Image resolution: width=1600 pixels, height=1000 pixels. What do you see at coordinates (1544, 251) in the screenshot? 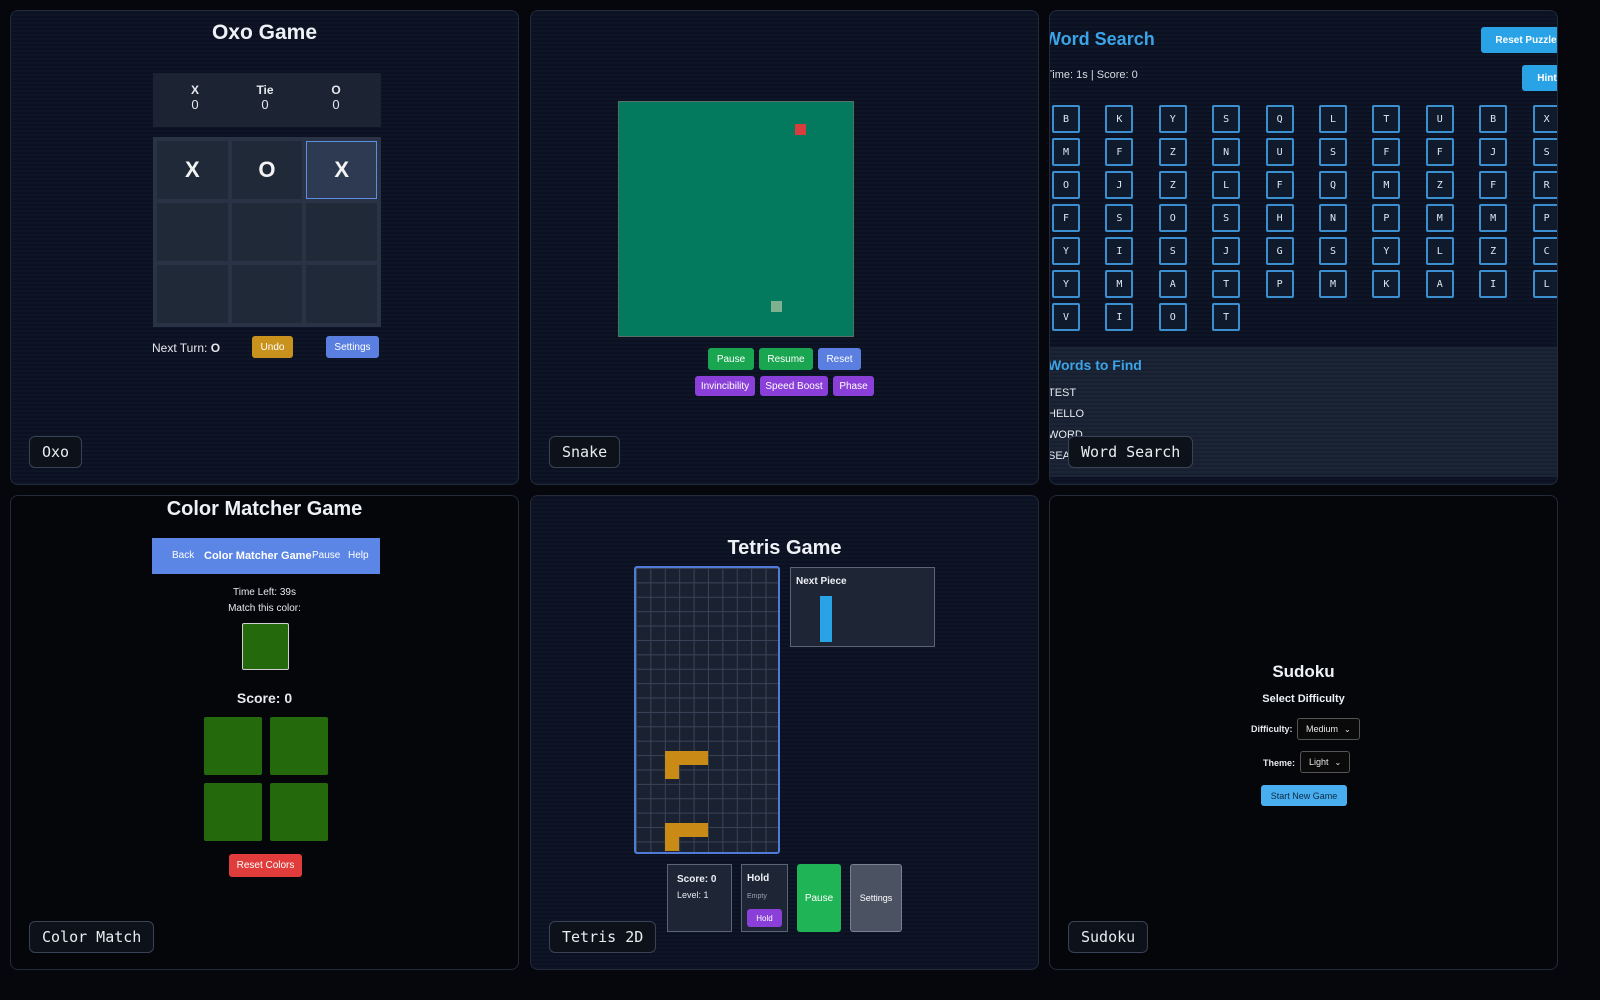
I see `letter-cell: C` at bounding box center [1544, 251].